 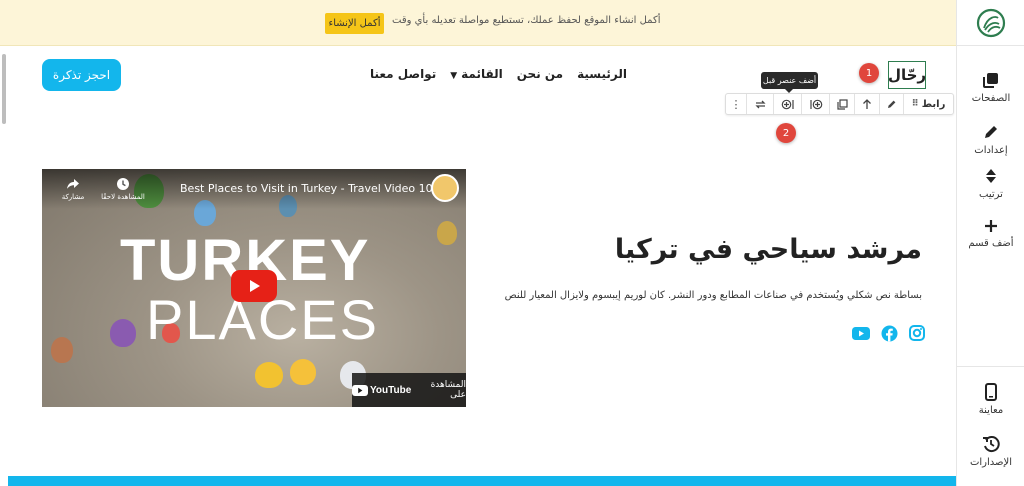 I want to click on next-section-bar, so click(x=482, y=481).